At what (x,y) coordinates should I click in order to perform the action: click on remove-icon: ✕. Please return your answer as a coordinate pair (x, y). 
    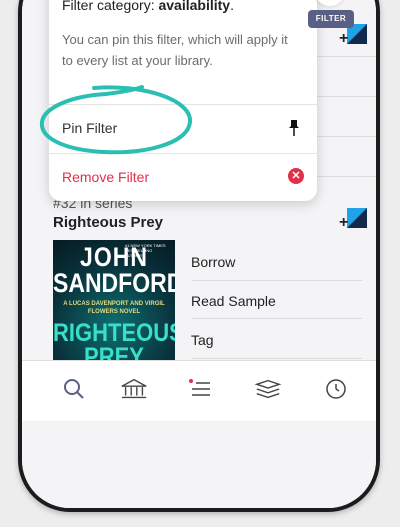
    Looking at the image, I should click on (296, 176).